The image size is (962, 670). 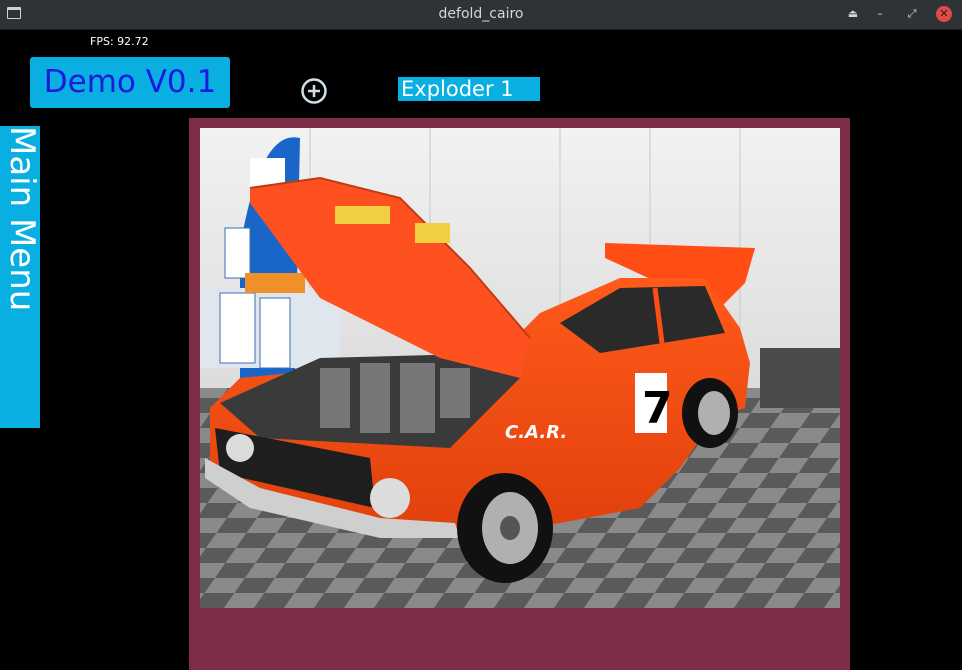 What do you see at coordinates (853, 14) in the screenshot?
I see `eject-icon: ⏏` at bounding box center [853, 14].